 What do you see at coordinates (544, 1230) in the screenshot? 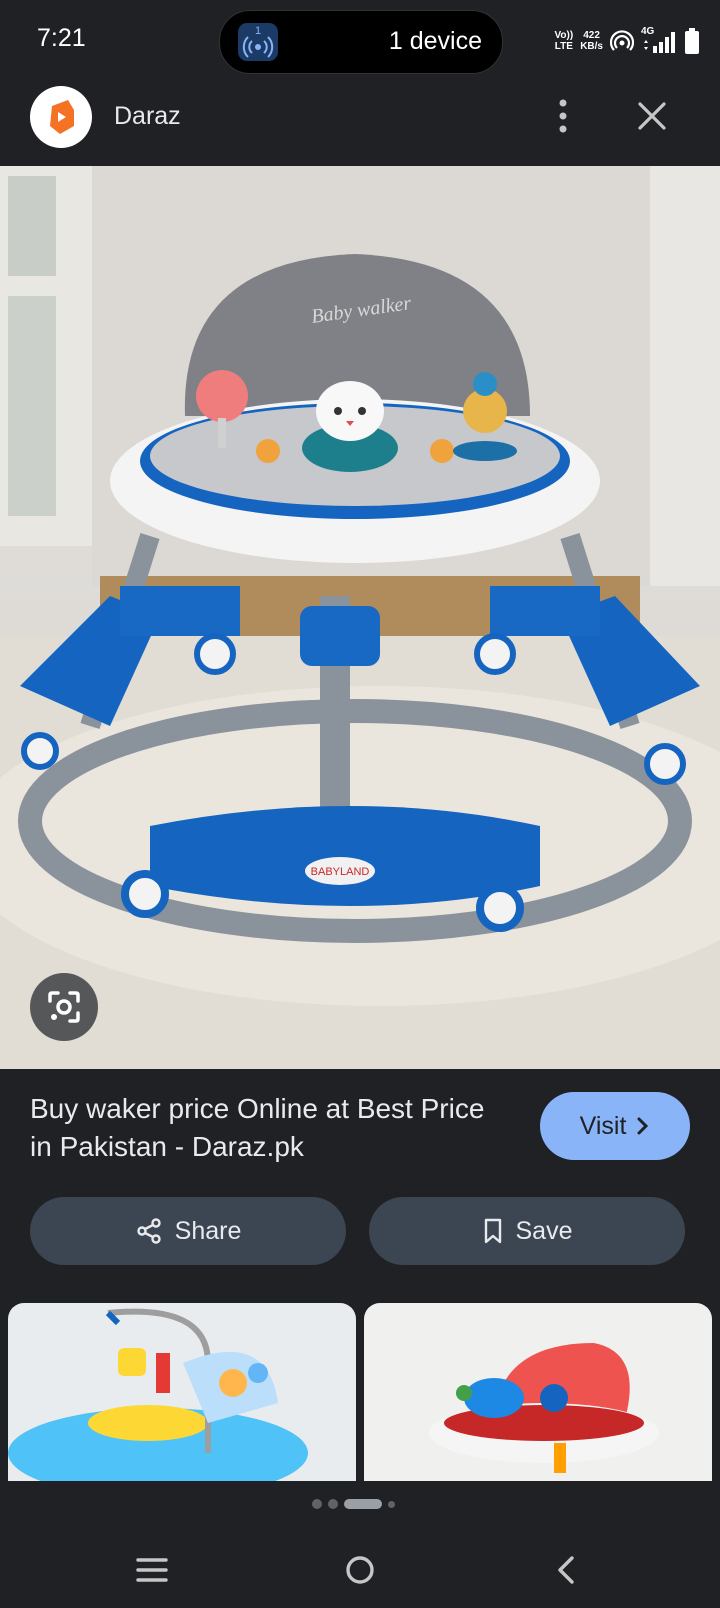
I see `save-label: Save` at bounding box center [544, 1230].